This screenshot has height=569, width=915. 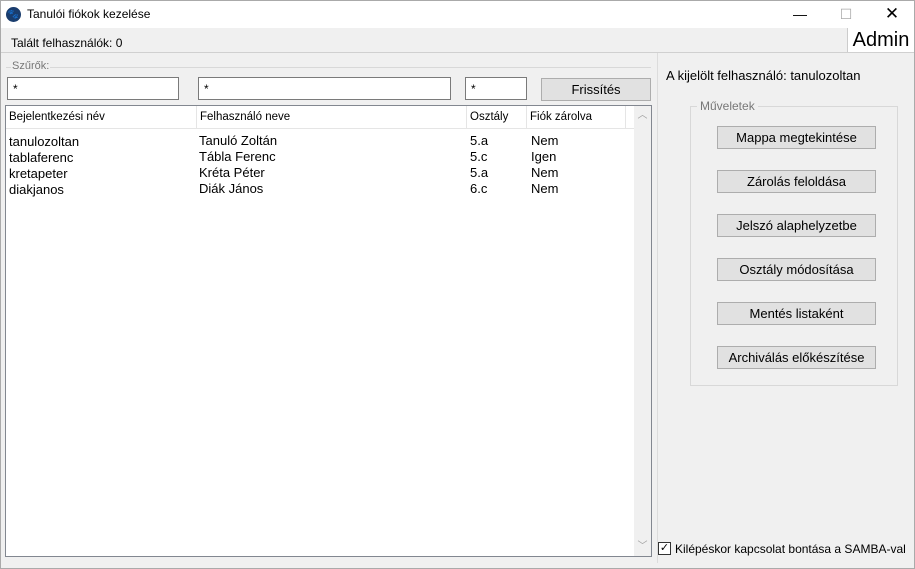 I want to click on minimize-button: —, so click(x=800, y=14).